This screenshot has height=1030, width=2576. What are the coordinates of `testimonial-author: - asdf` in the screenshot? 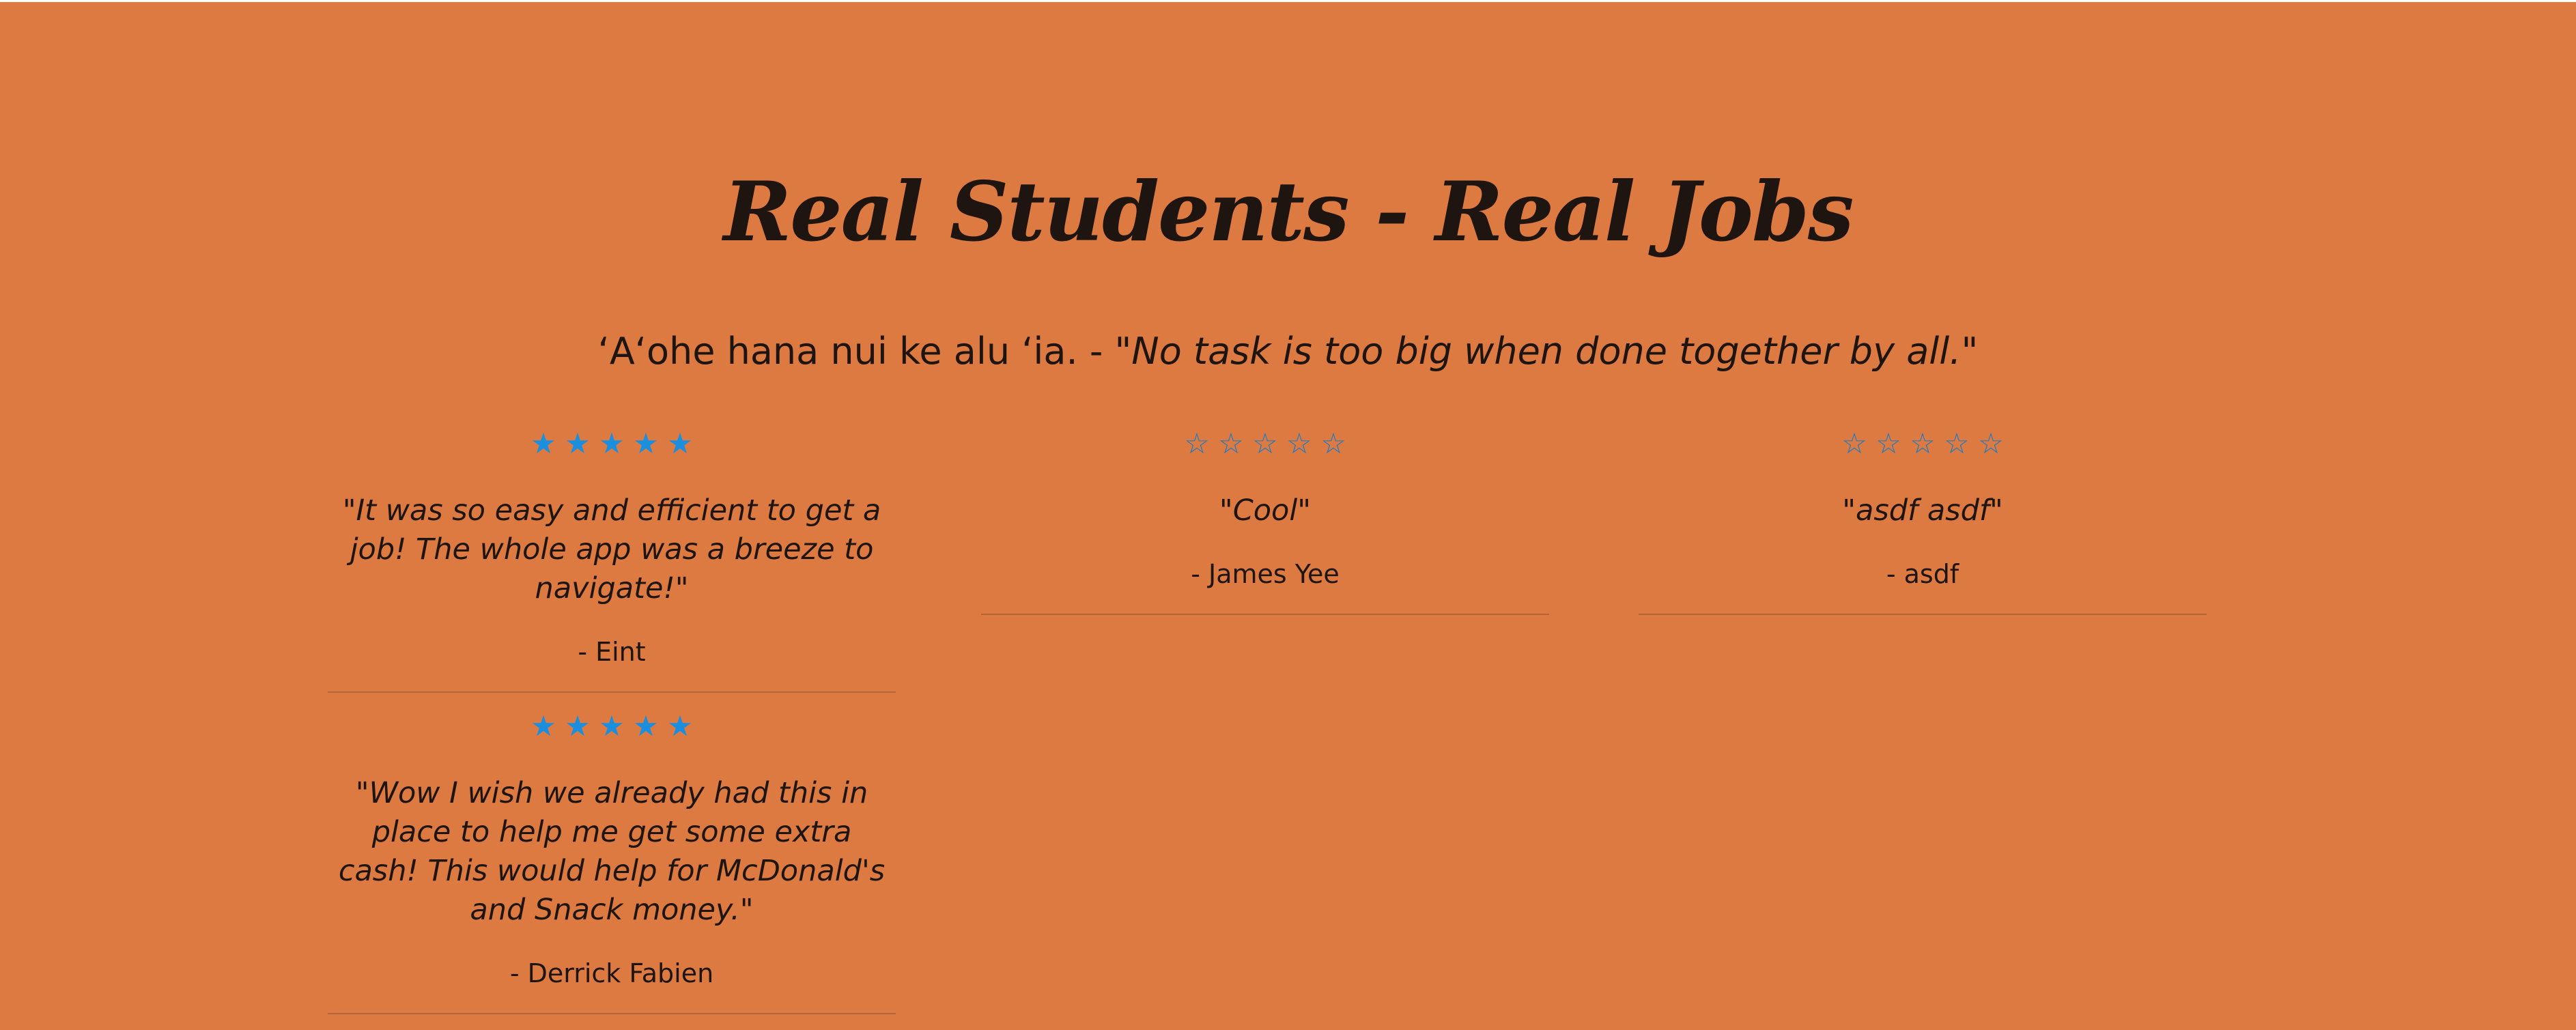 It's located at (1922, 574).